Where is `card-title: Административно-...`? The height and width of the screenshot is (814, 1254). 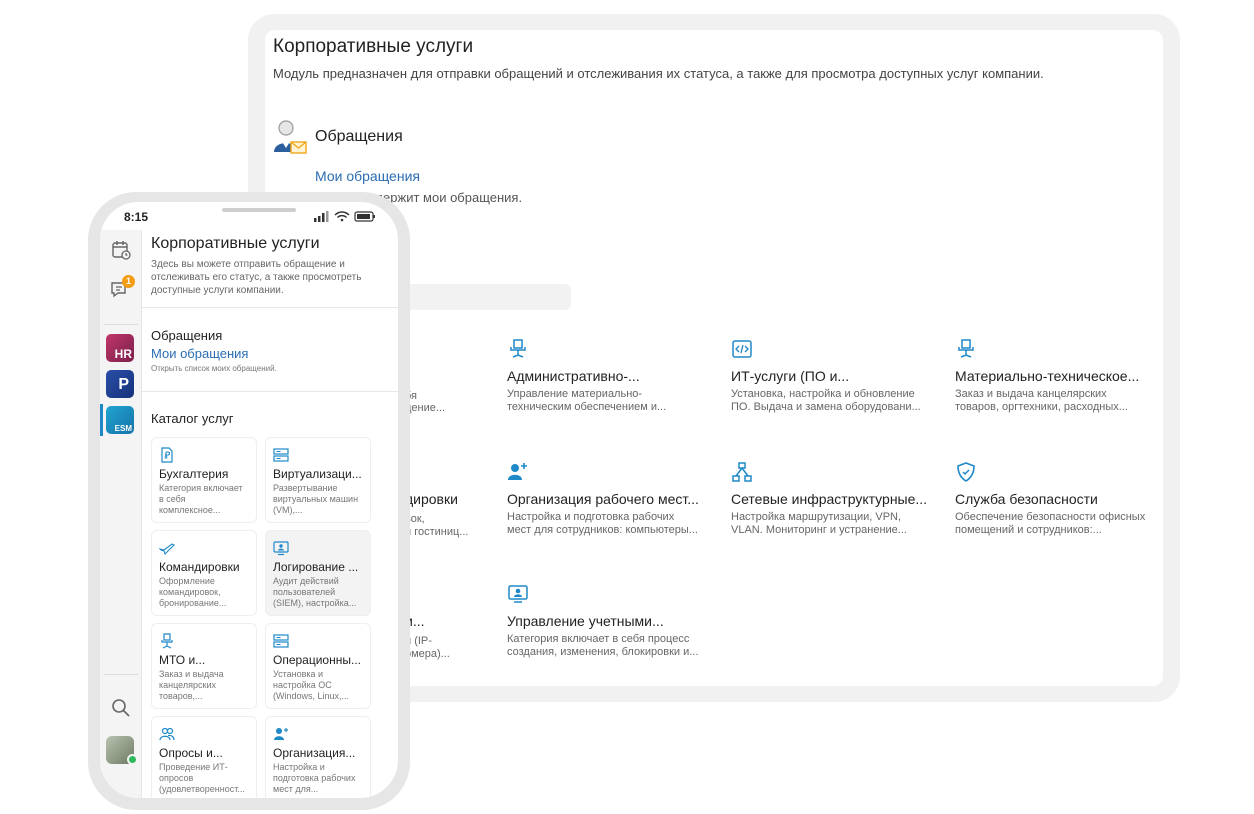
card-title: Административно-... is located at coordinates (573, 376).